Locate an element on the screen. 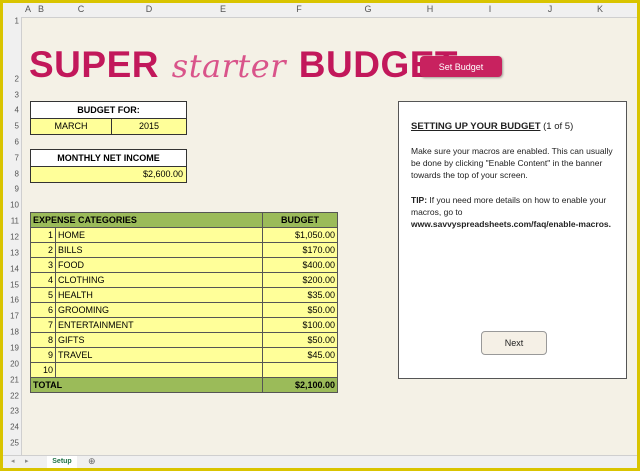 The height and width of the screenshot is (471, 640). budget-cell: $200.00 is located at coordinates (300, 280).